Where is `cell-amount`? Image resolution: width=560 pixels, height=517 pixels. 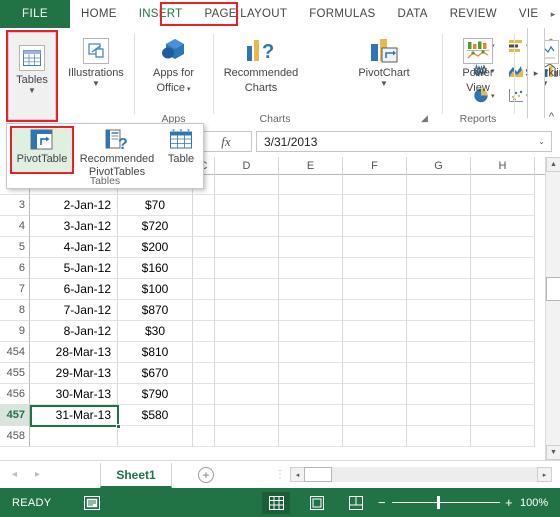 cell-amount is located at coordinates (155, 436).